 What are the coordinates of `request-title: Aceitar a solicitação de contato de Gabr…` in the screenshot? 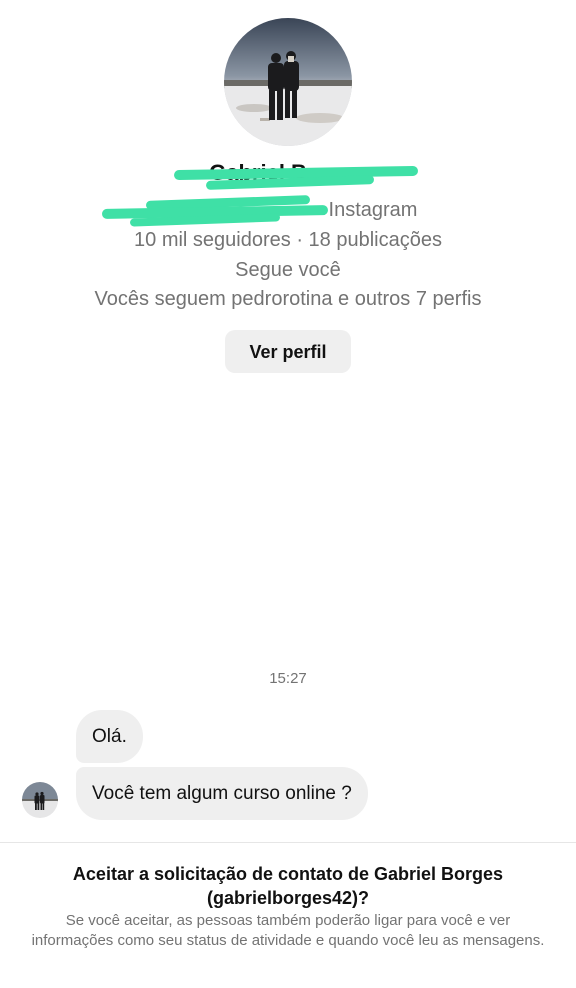 It's located at (288, 886).